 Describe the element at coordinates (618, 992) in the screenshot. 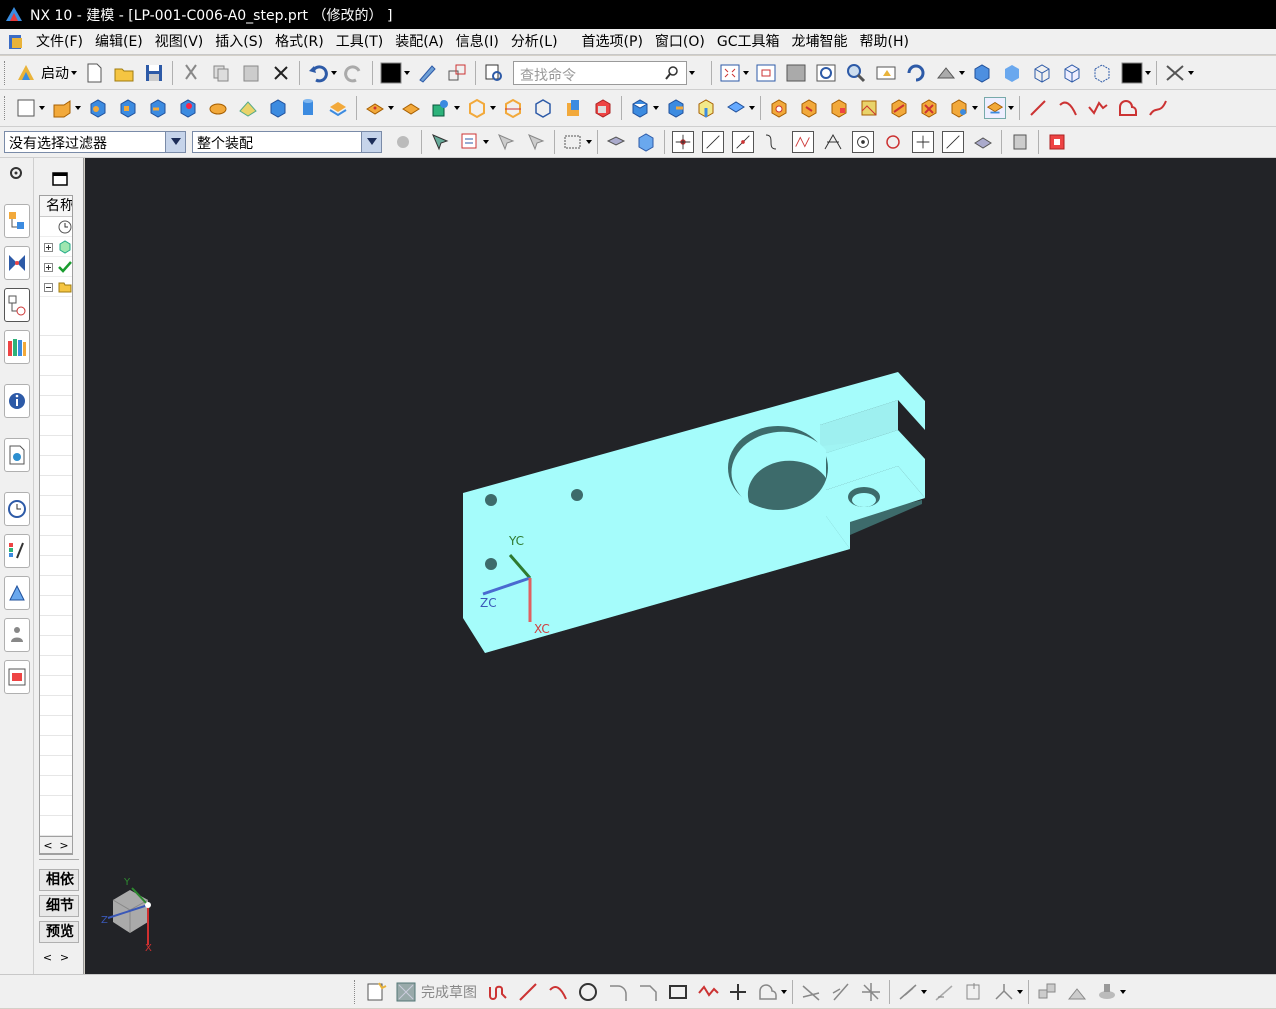

I see `sketch-fillet-icon` at that location.